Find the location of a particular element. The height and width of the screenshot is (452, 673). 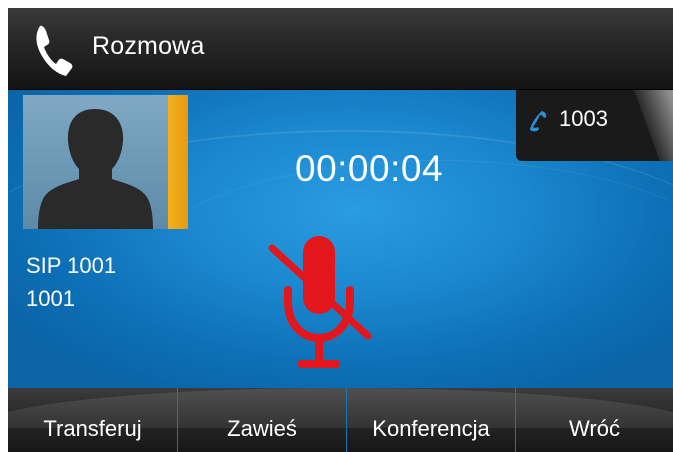

transfer-button: Transferuj is located at coordinates (92, 420).